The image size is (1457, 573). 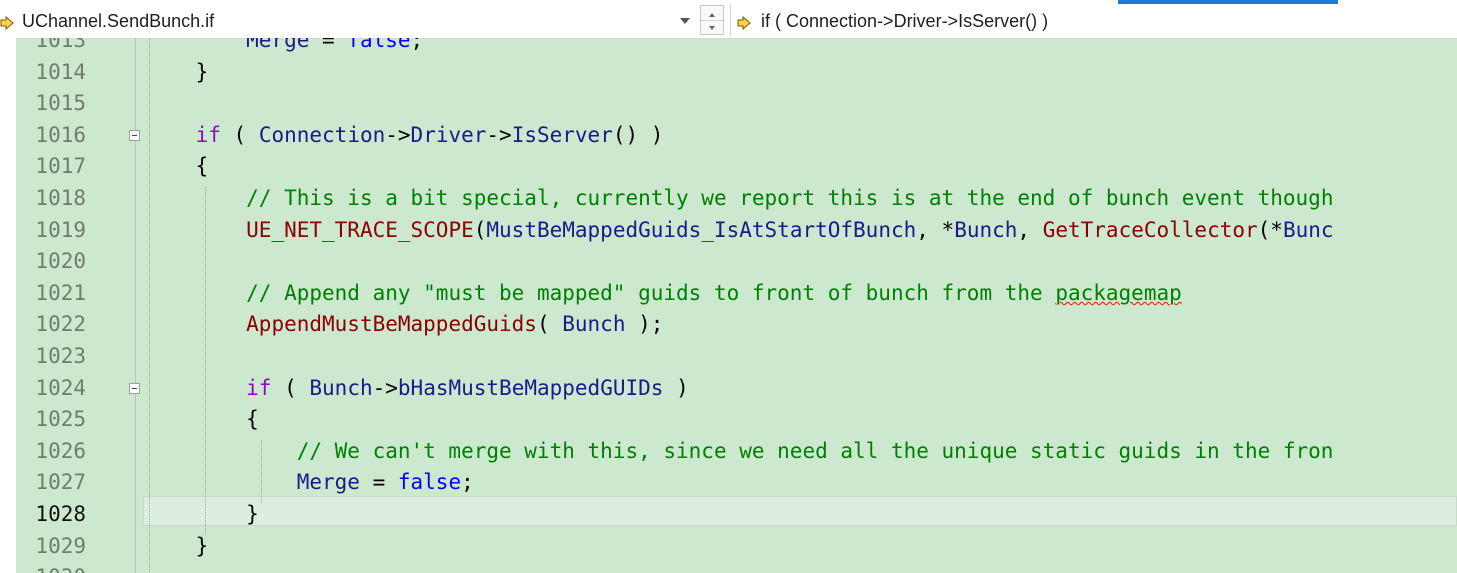 I want to click on code-line: 1014 }, so click(x=728, y=73).